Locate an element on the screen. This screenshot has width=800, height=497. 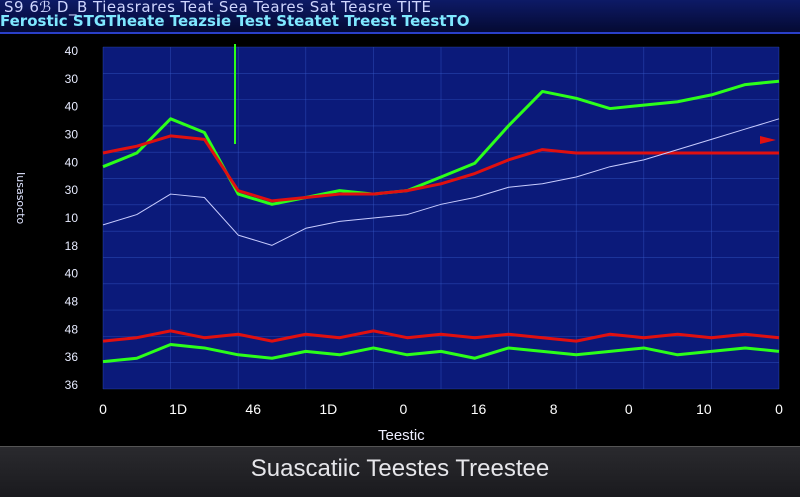
caption-text: Suascatiic Teestes Treestee is located at coordinates (400, 468).